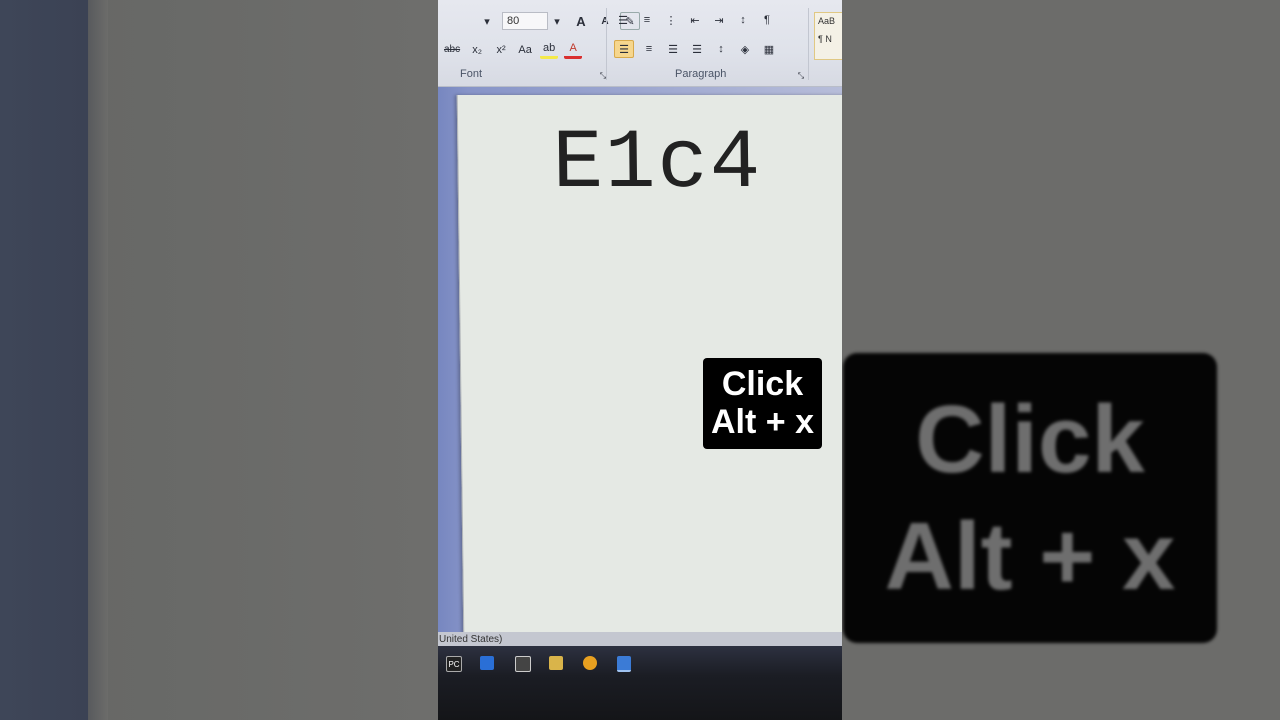 The width and height of the screenshot is (1280, 720). Describe the element at coordinates (701, 74) in the screenshot. I see `paragraph-group-label: Paragraph` at that location.